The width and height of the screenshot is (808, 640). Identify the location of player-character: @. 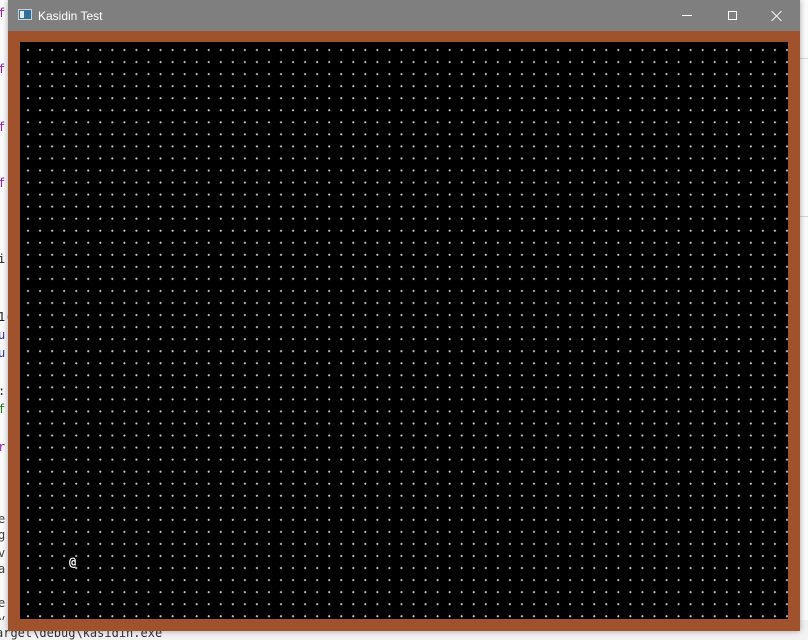
(73, 562).